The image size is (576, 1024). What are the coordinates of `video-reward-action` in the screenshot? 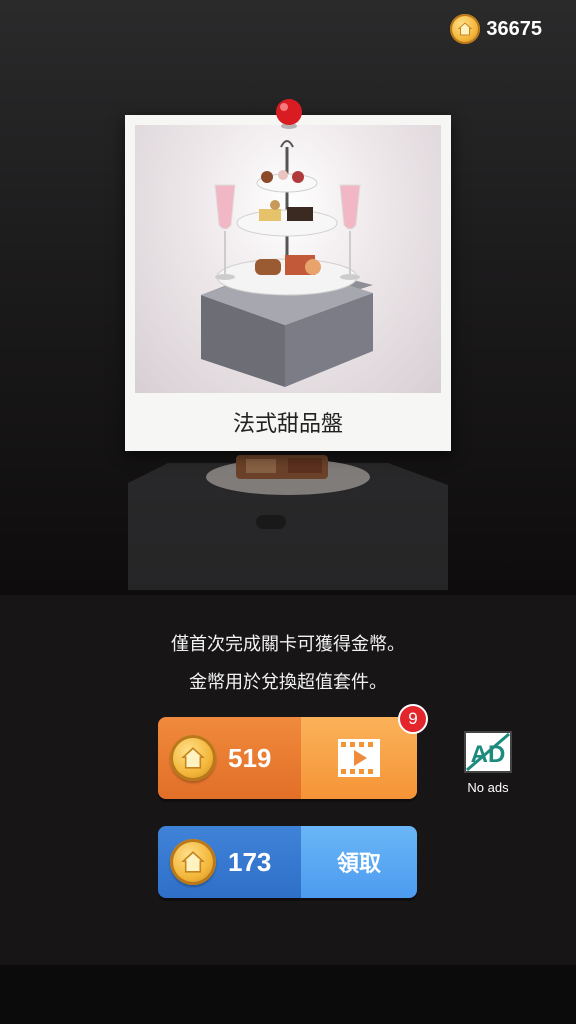 It's located at (359, 758).